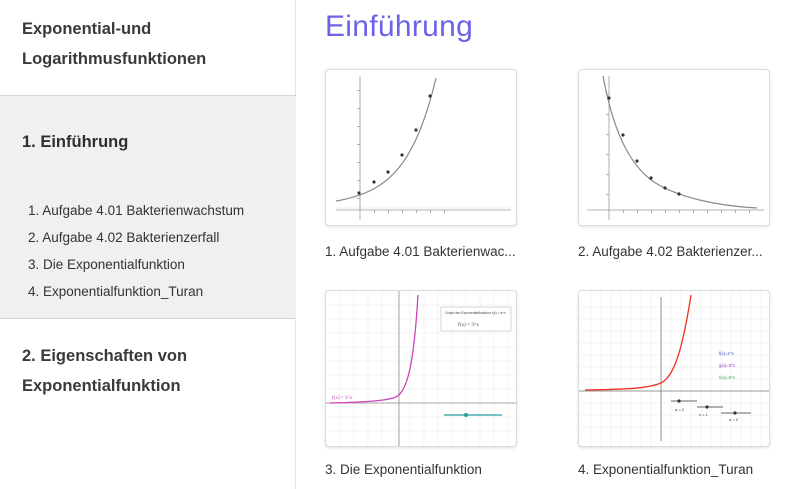 The width and height of the screenshot is (810, 489). Describe the element at coordinates (734, 419) in the screenshot. I see `slider-label-d: d = 0` at that location.